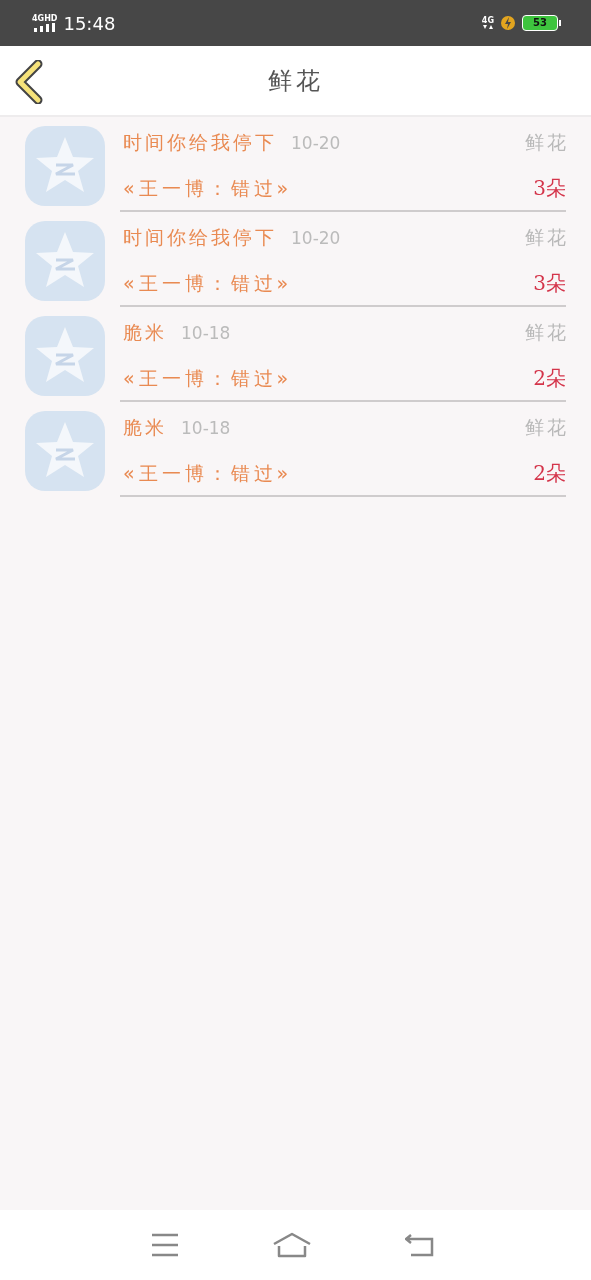 The height and width of the screenshot is (1280, 591). I want to click on data-arrows-icon, so click(487, 27).